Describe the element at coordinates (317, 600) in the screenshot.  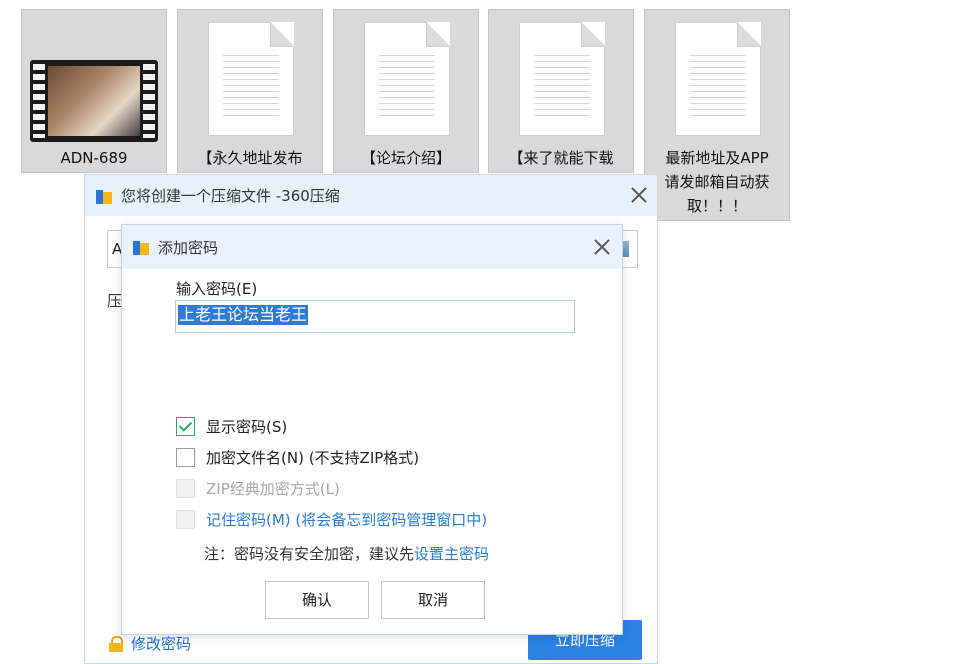
I see `confirm-button: 确认` at that location.